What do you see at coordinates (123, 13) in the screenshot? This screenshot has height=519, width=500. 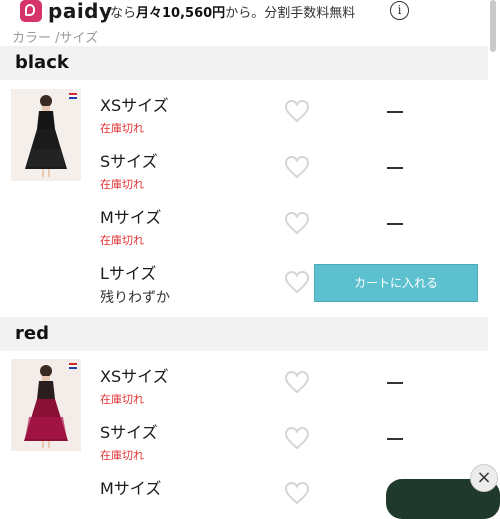 I see `paidy-promo-prefix: なら` at bounding box center [123, 13].